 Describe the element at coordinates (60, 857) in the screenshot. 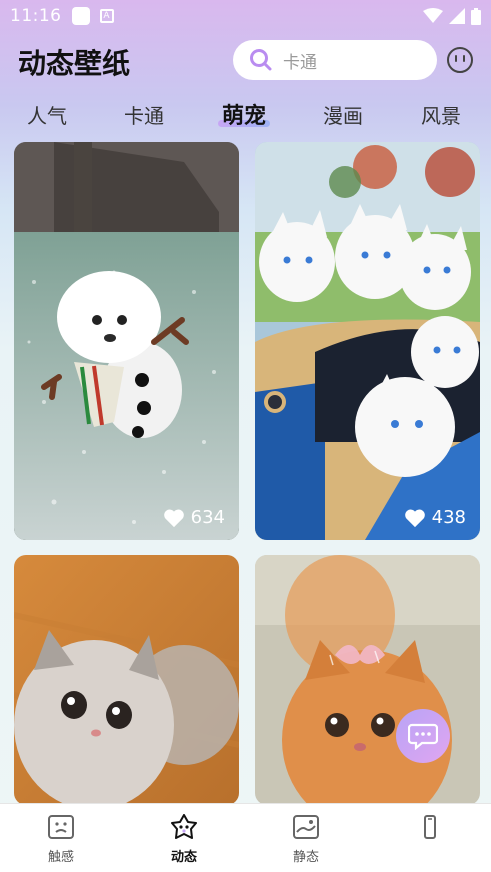

I see `nav-label-touch: 触感` at that location.